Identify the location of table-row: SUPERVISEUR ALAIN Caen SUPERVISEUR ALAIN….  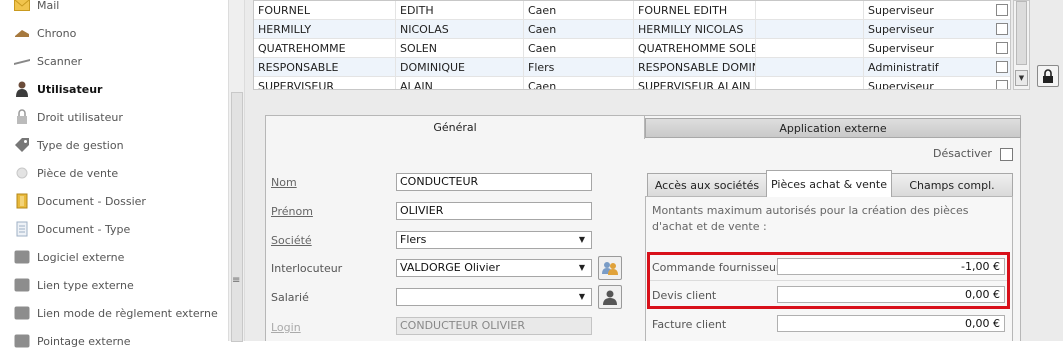
(632, 83).